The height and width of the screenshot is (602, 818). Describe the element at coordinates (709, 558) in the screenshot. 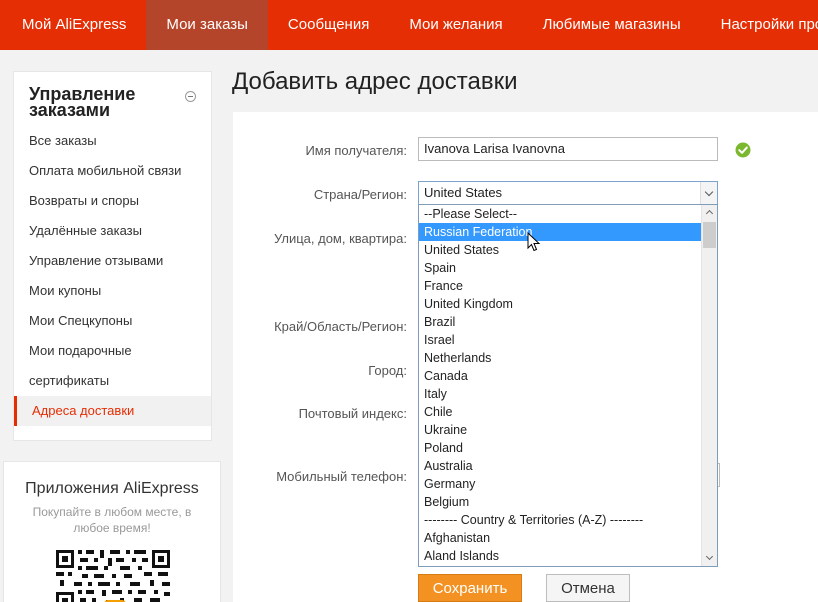

I see `scroll-down-icon` at that location.